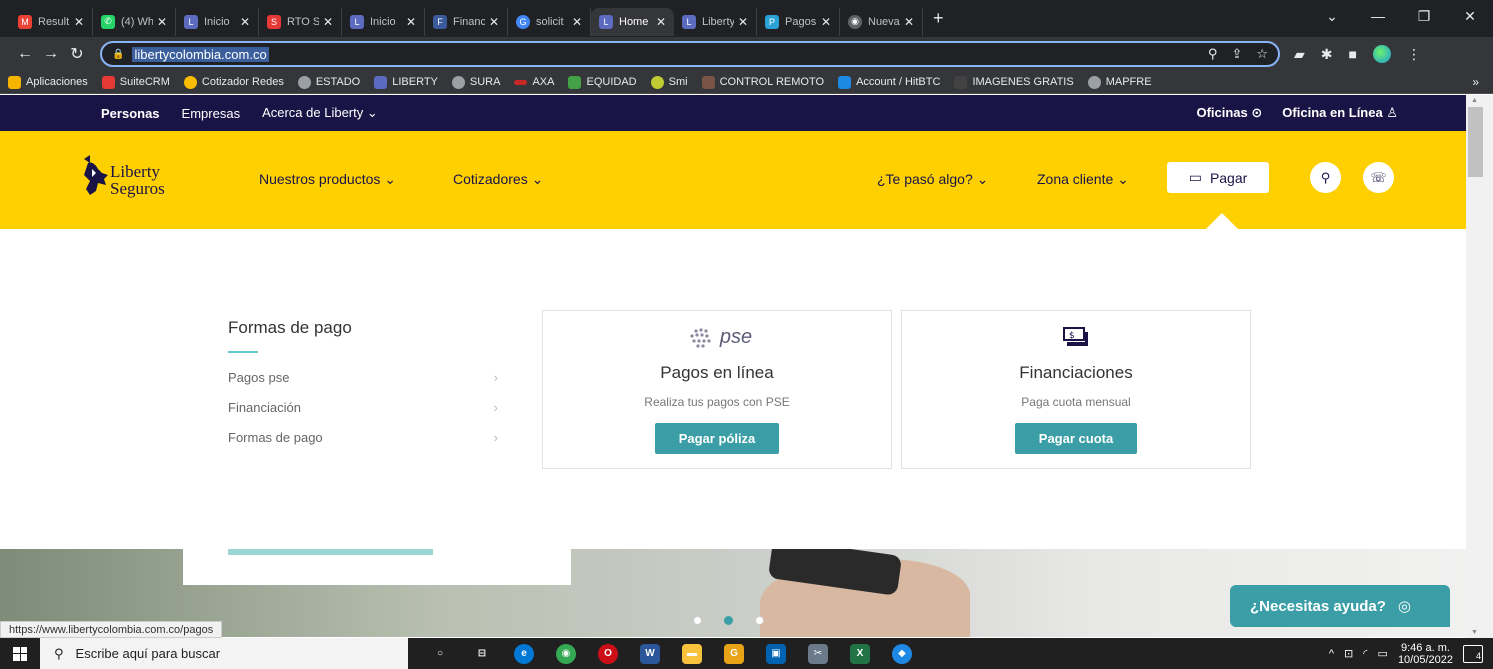 The height and width of the screenshot is (669, 1493). Describe the element at coordinates (440, 654) in the screenshot. I see `cortana-icon: ○` at that location.